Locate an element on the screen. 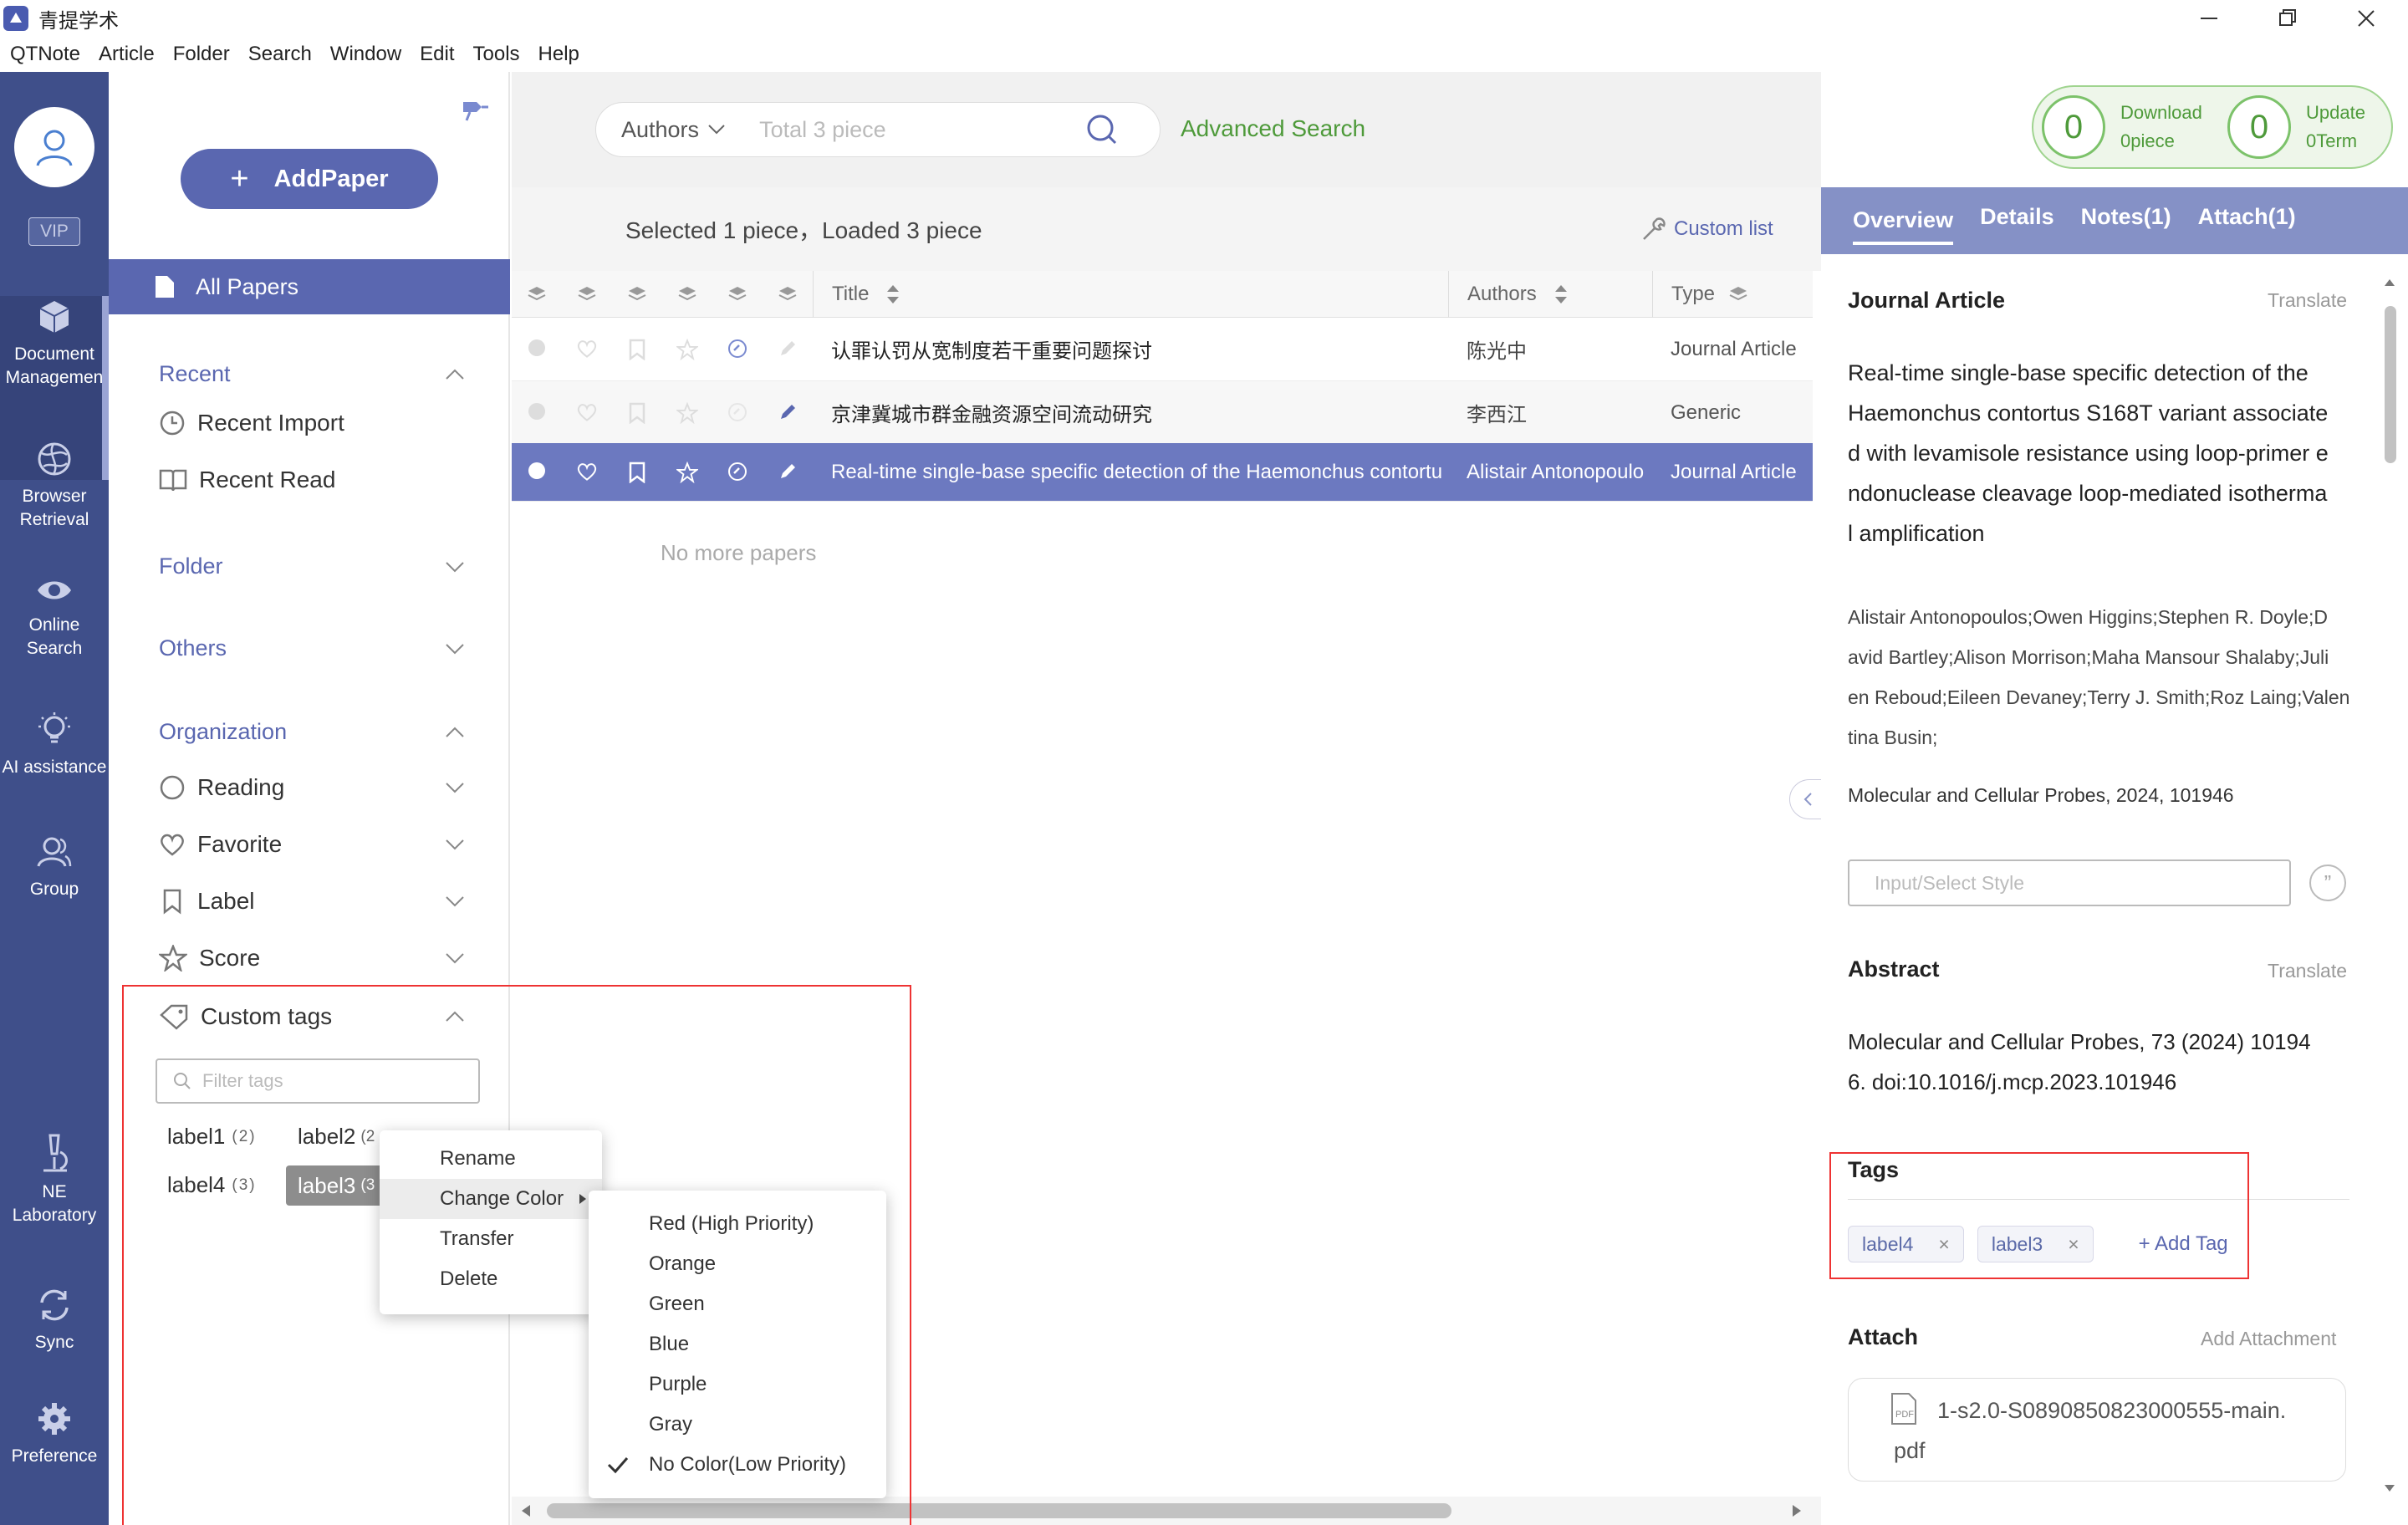  table-row: 认罪认罚从宽制度若干重要问题探讨 陈光中 Journal Article is located at coordinates (1163, 349).